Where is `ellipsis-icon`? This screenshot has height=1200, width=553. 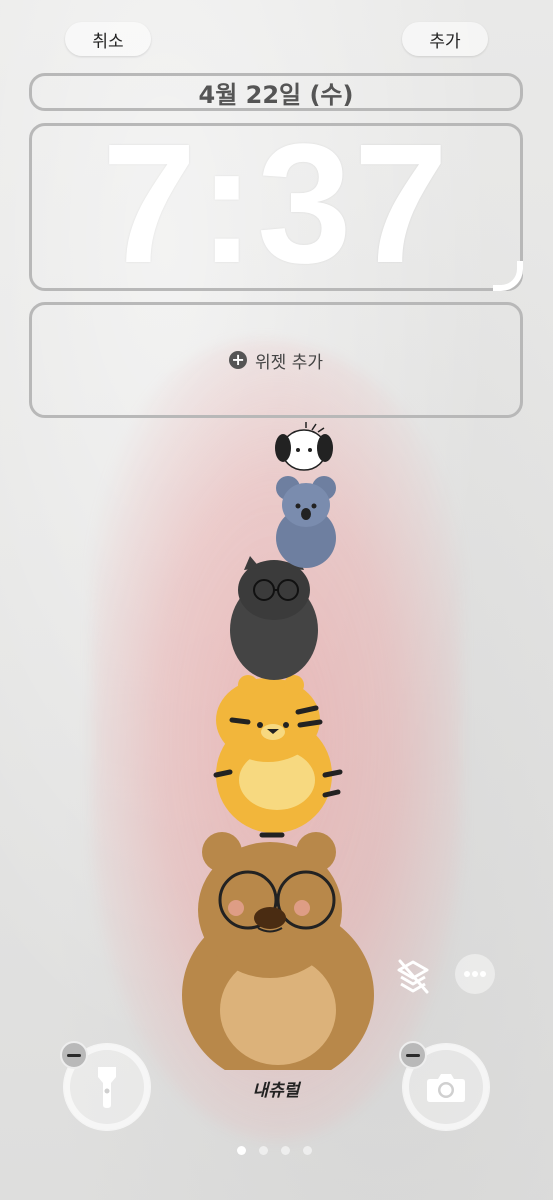 ellipsis-icon is located at coordinates (475, 974).